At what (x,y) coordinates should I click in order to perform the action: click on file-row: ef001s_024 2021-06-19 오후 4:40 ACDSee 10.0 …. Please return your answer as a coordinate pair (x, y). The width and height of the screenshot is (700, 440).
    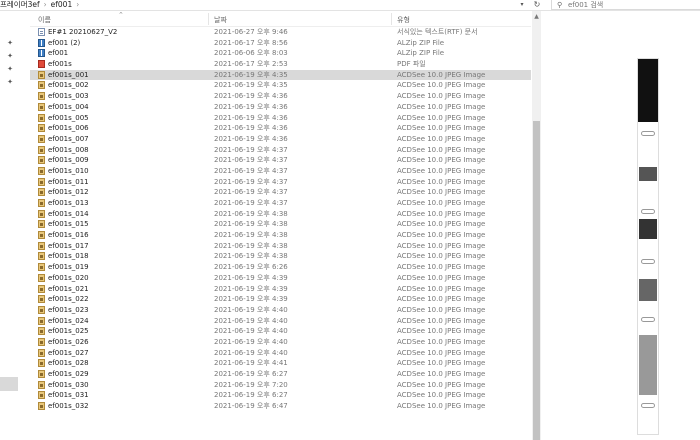
    Looking at the image, I should click on (280, 321).